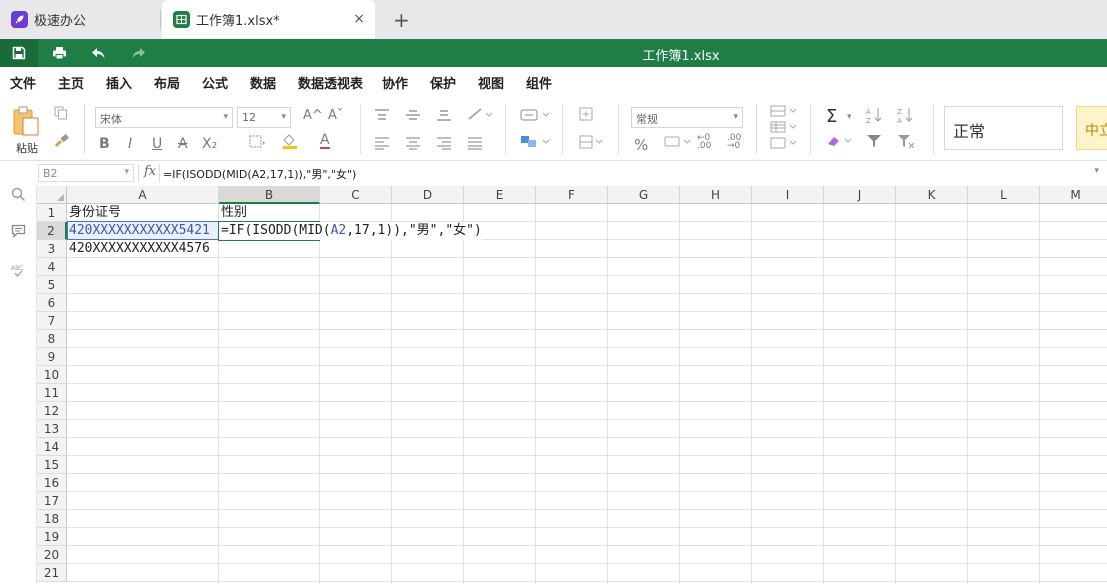  I want to click on justify-icon, so click(475, 145).